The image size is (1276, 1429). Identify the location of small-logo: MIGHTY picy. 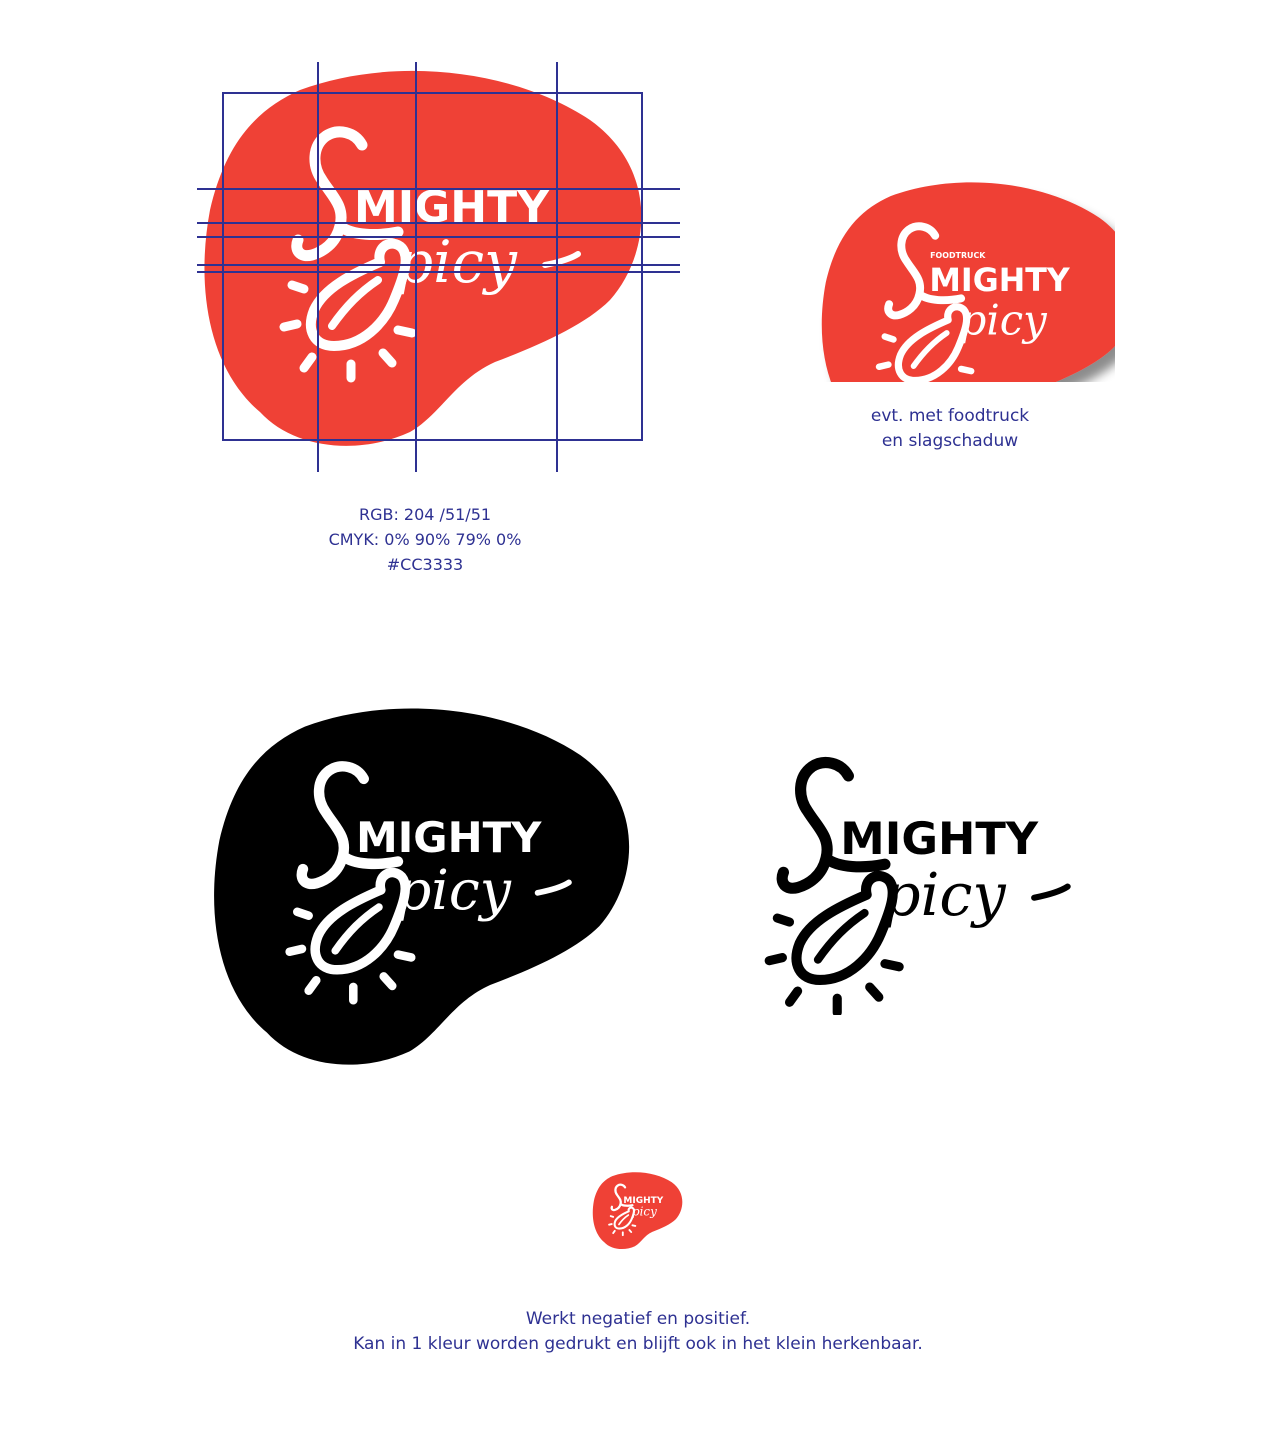
(637, 1211).